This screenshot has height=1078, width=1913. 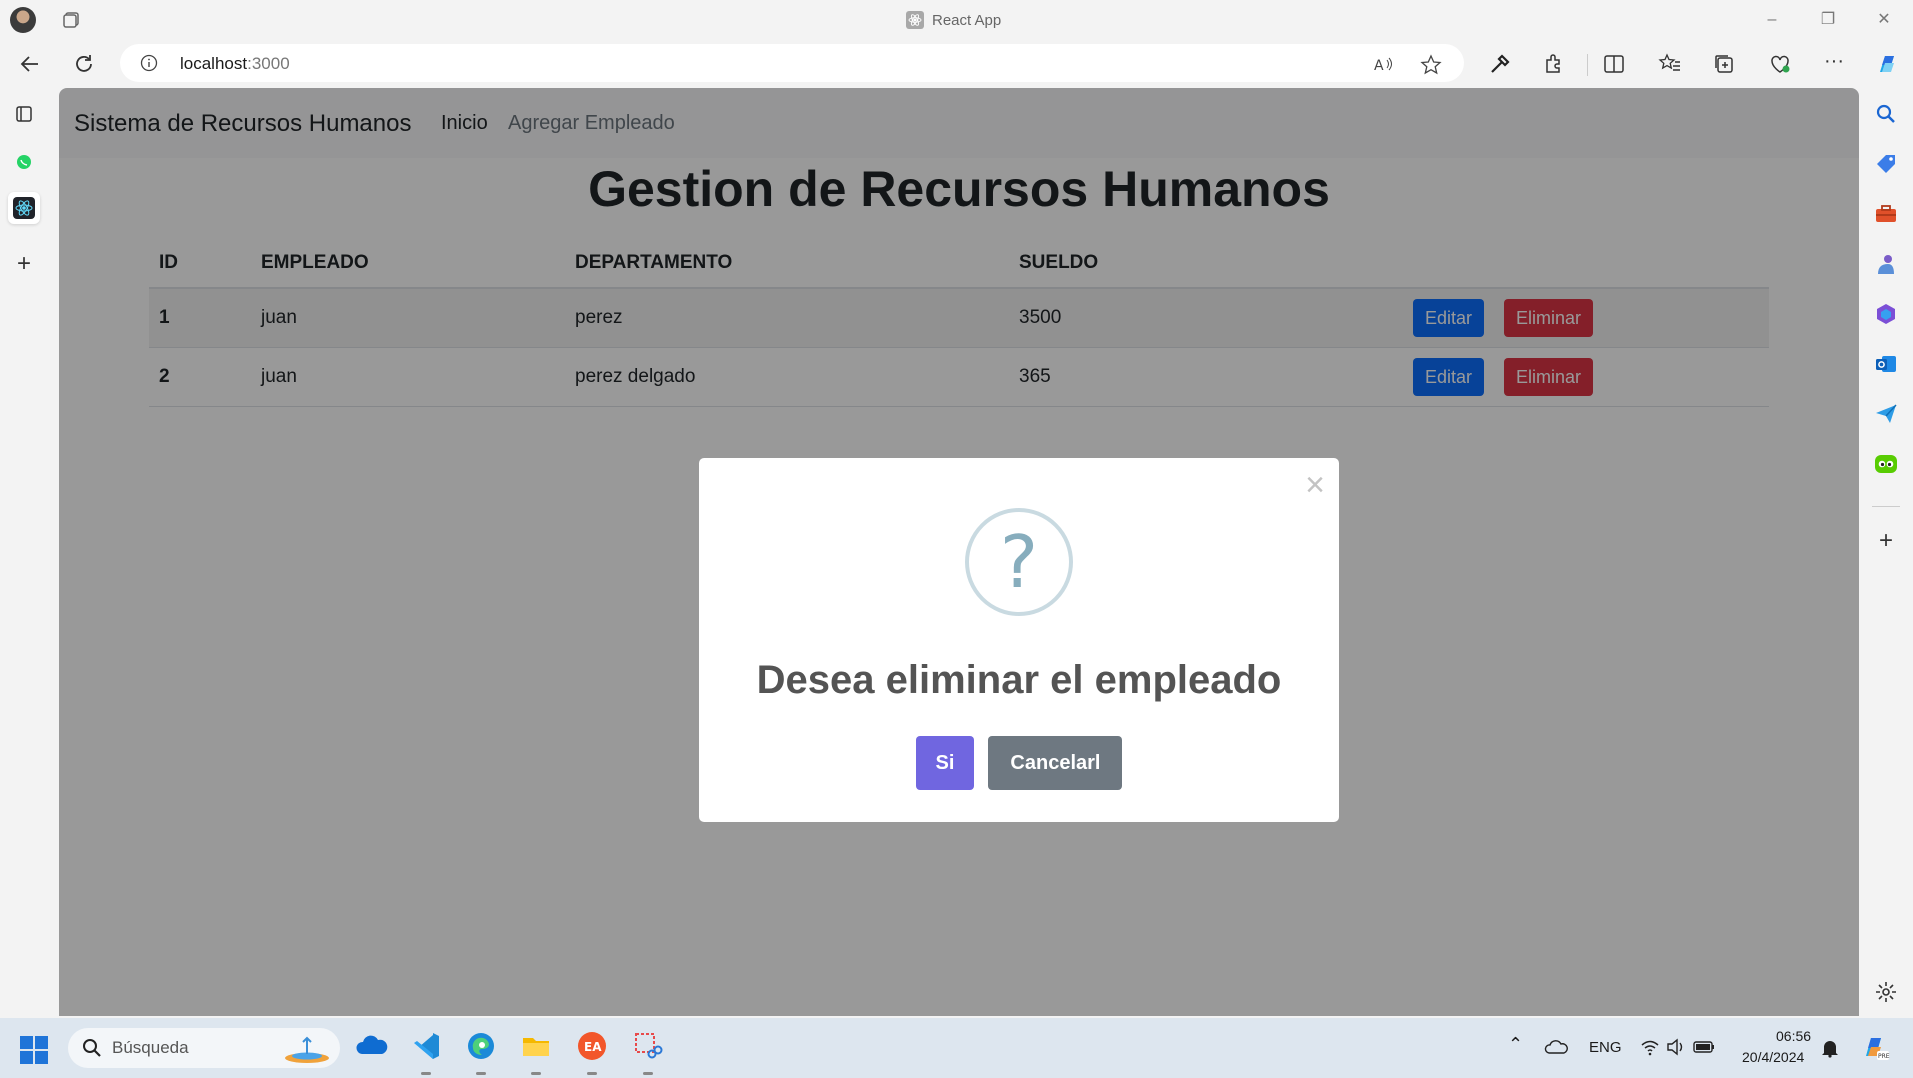 I want to click on window-title: React App, so click(x=953, y=20).